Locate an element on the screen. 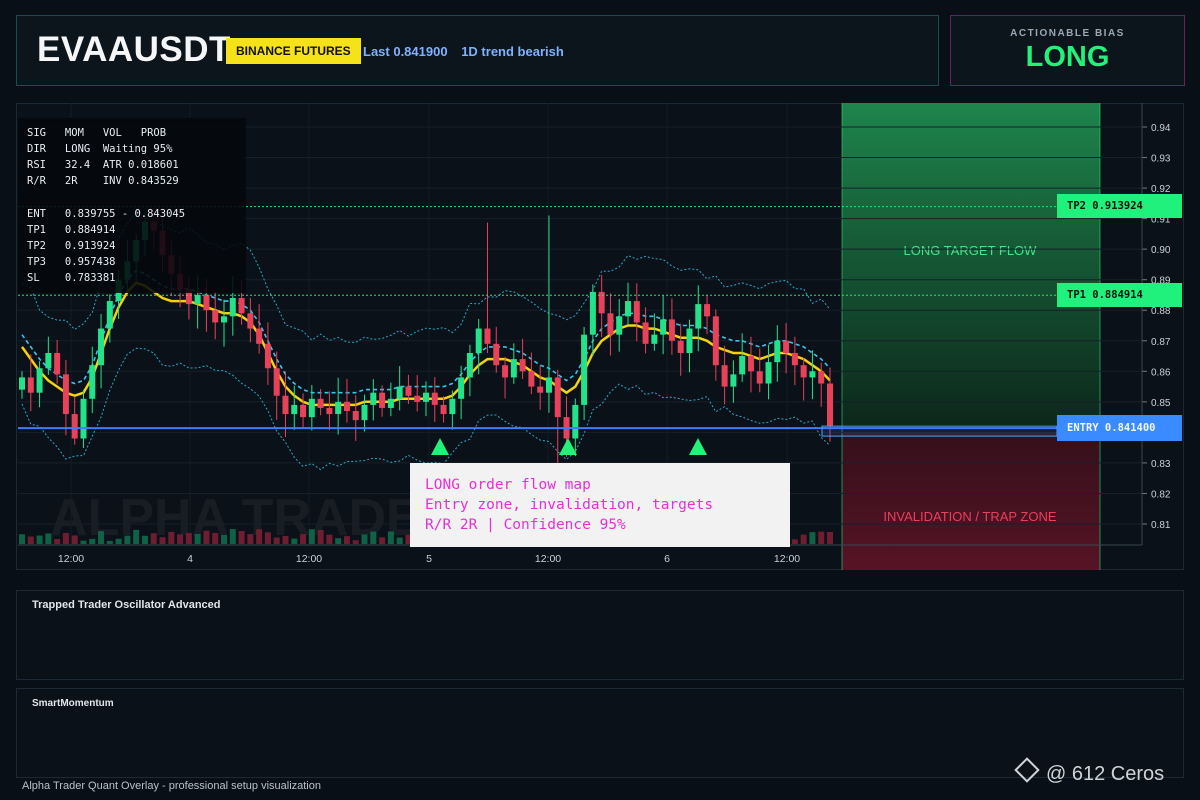 The width and height of the screenshot is (1200, 800). bias-panel: ACTIONABLE BIAS LONG is located at coordinates (1067, 50).